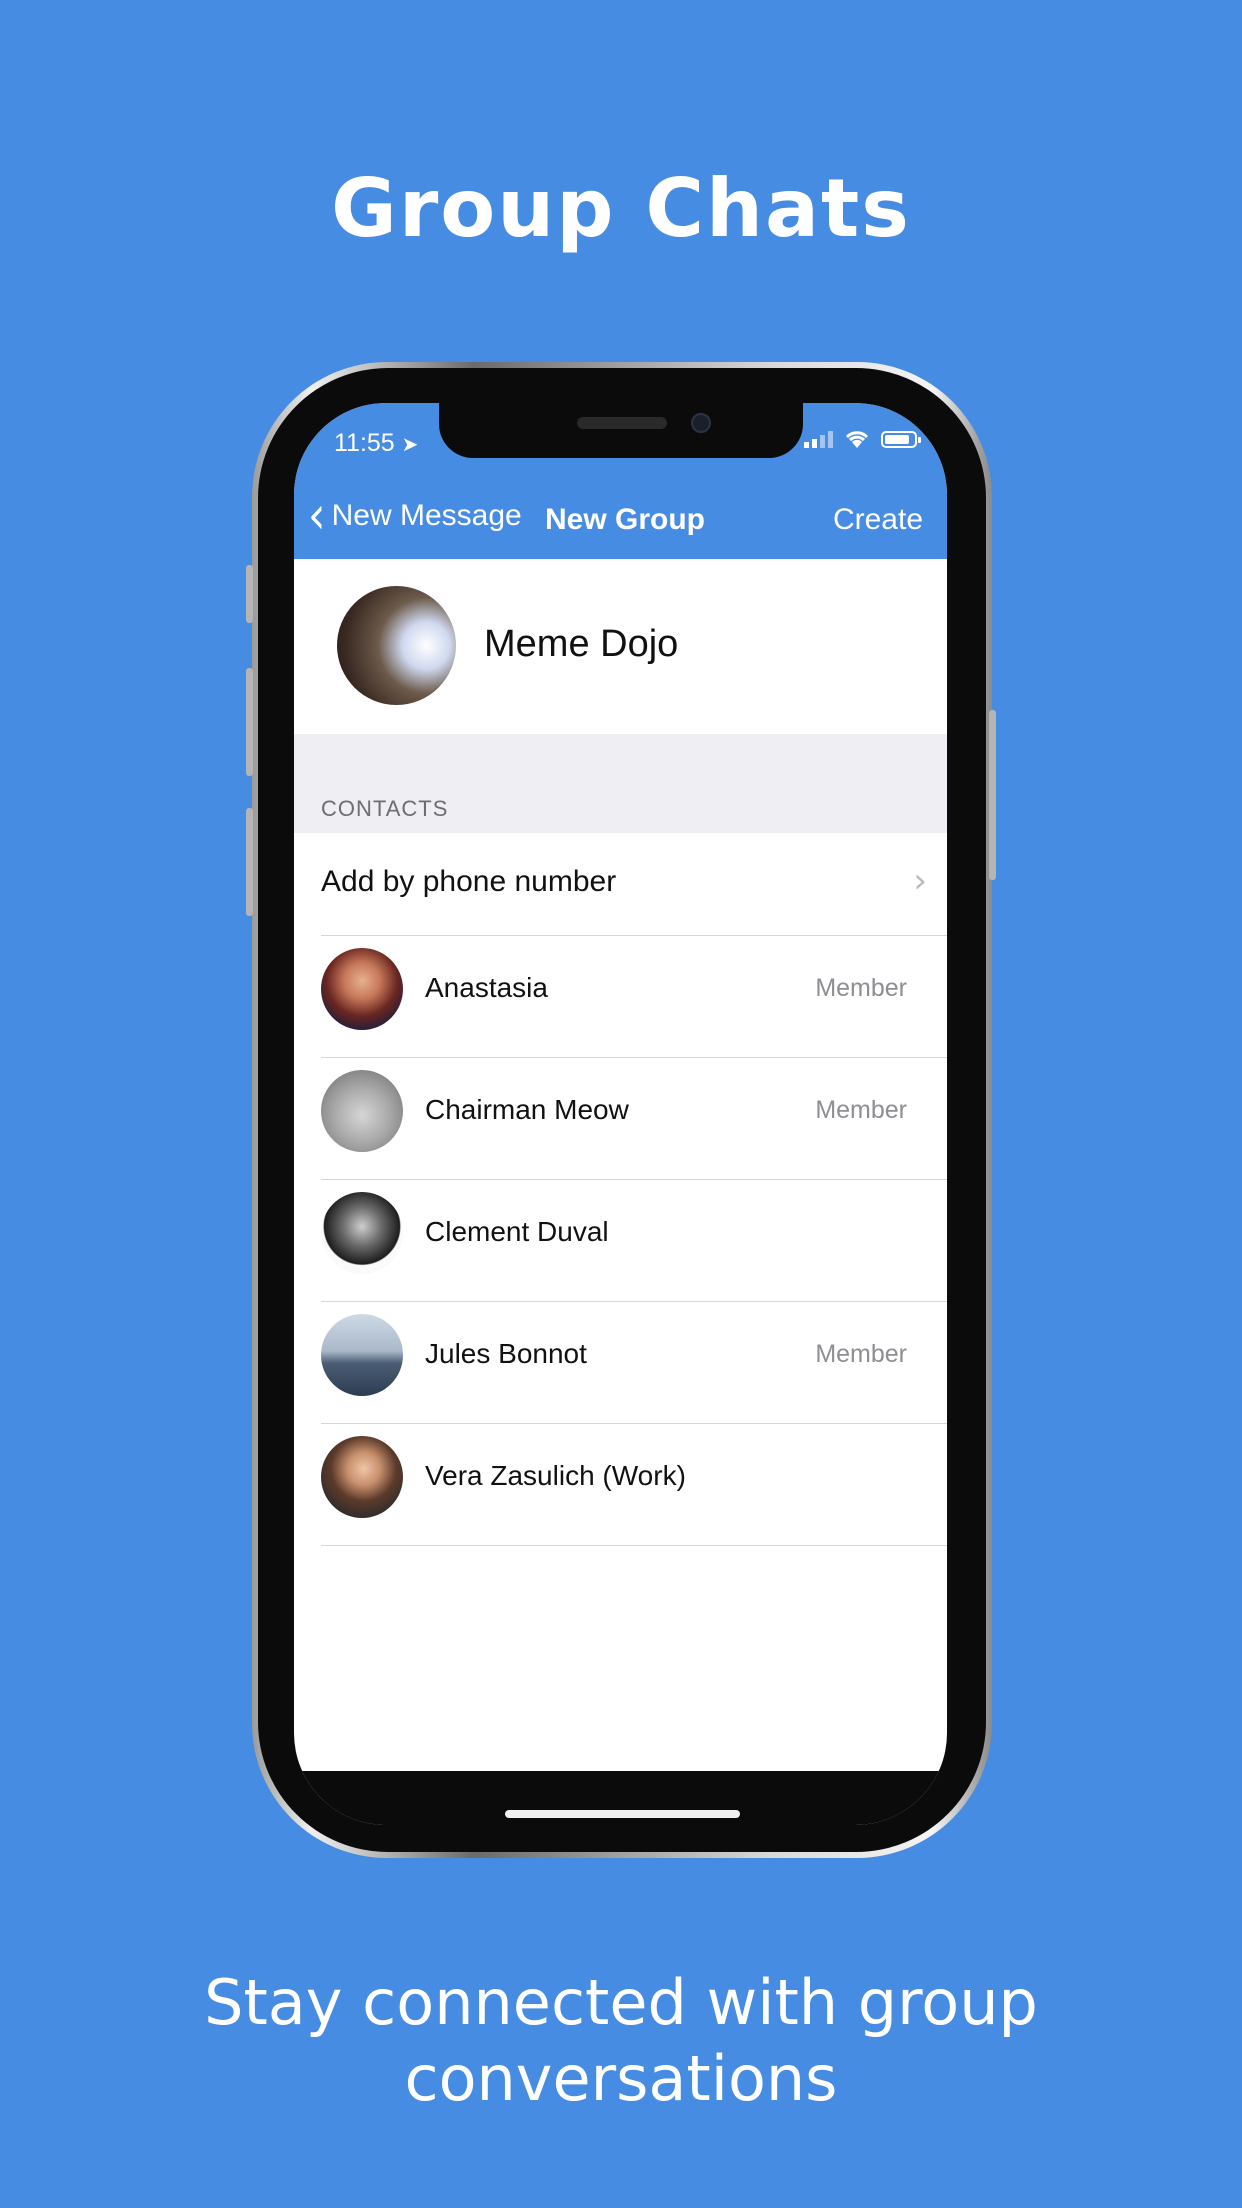 This screenshot has height=2208, width=1242. Describe the element at coordinates (701, 423) in the screenshot. I see `camera` at that location.